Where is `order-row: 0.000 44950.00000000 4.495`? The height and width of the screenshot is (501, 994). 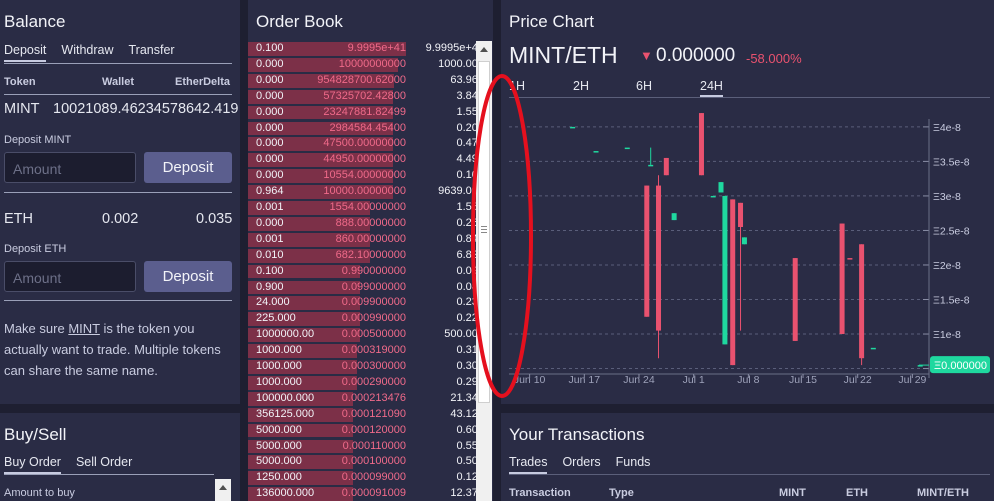 order-row: 0.000 44950.00000000 4.495 is located at coordinates (362, 160).